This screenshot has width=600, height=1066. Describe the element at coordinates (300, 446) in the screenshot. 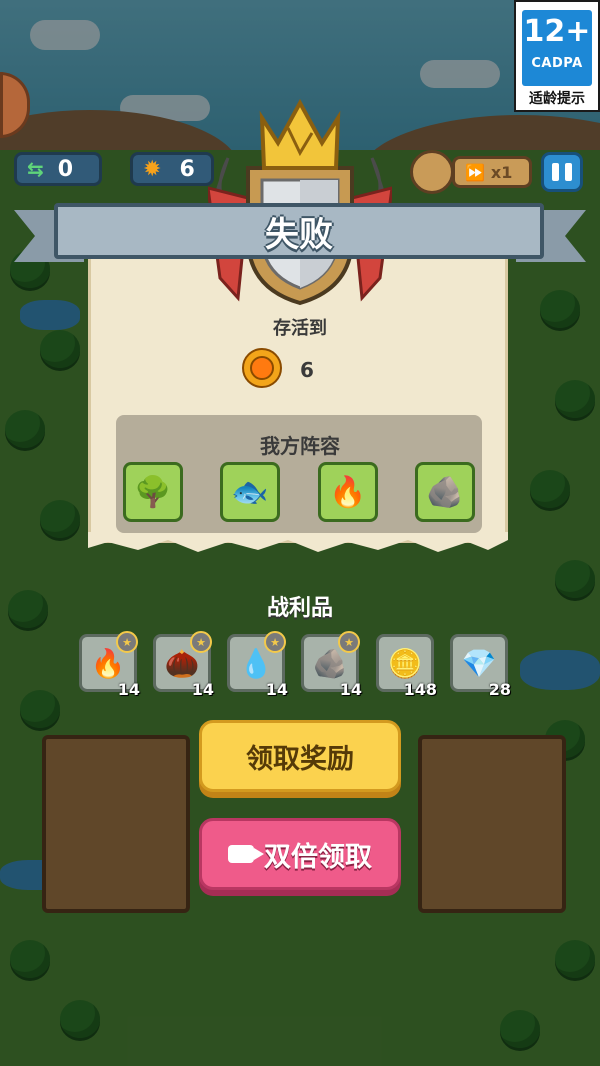

I see `team-lineup-label: 我方阵容` at that location.